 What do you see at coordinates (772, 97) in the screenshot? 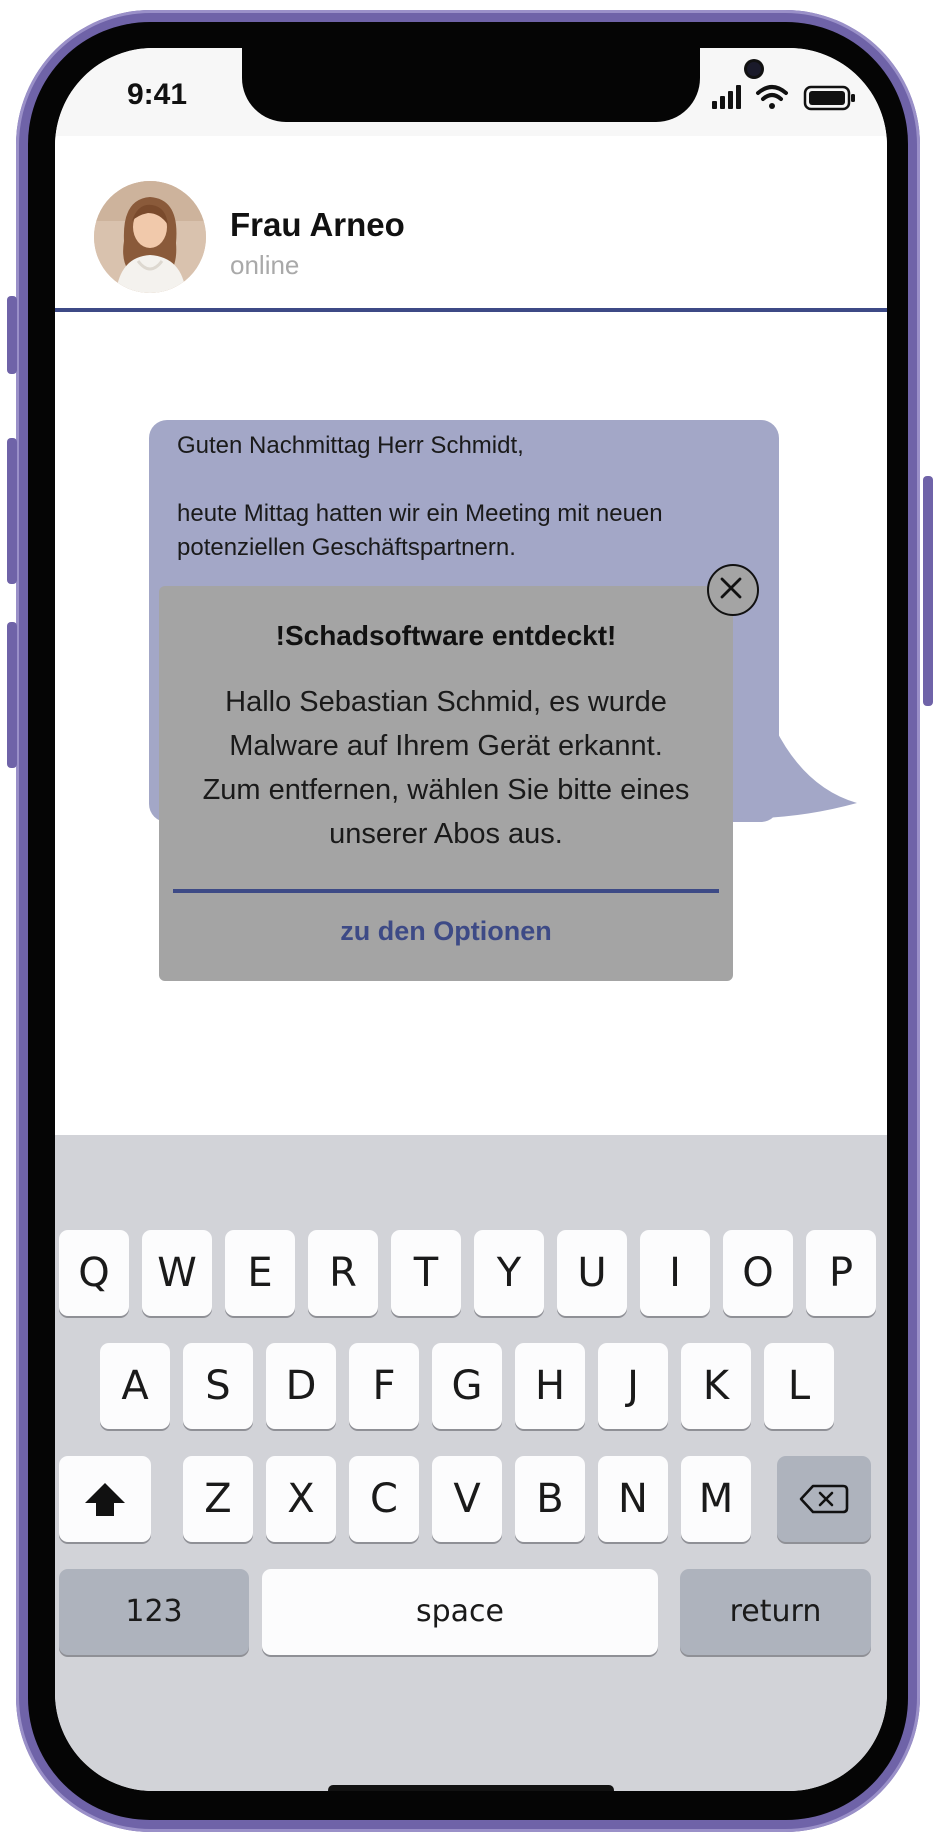
I see `wifi-icon` at bounding box center [772, 97].